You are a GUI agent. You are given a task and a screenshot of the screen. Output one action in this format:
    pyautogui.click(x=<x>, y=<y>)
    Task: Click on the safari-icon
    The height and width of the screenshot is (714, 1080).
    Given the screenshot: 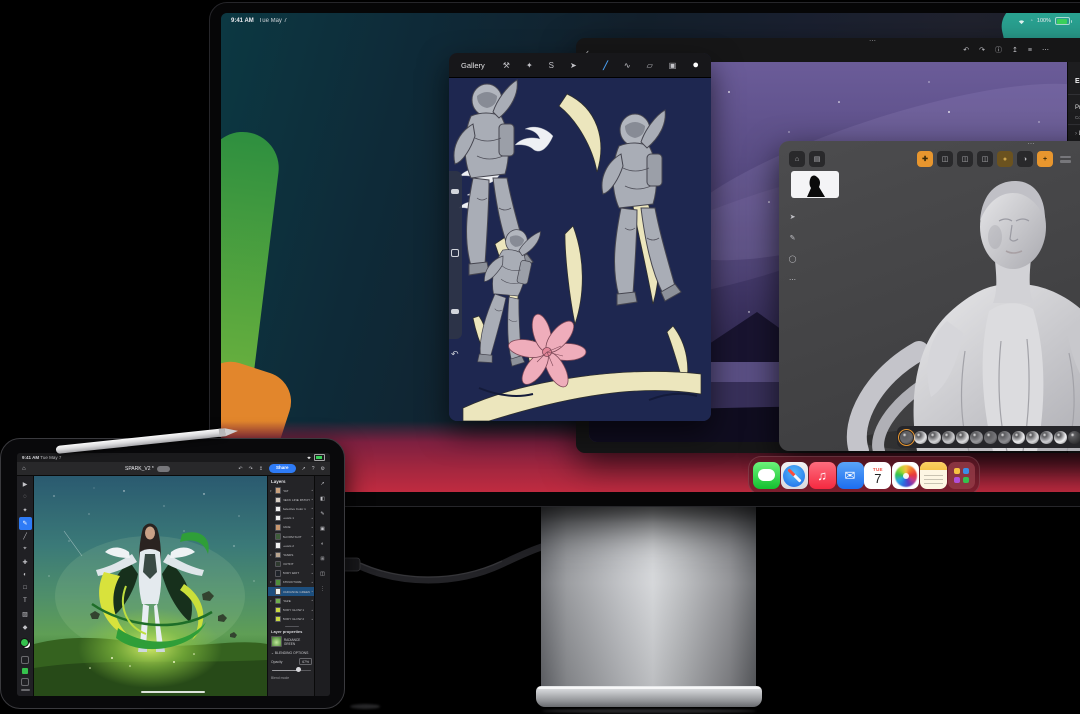 What is the action you would take?
    pyautogui.click(x=794, y=475)
    